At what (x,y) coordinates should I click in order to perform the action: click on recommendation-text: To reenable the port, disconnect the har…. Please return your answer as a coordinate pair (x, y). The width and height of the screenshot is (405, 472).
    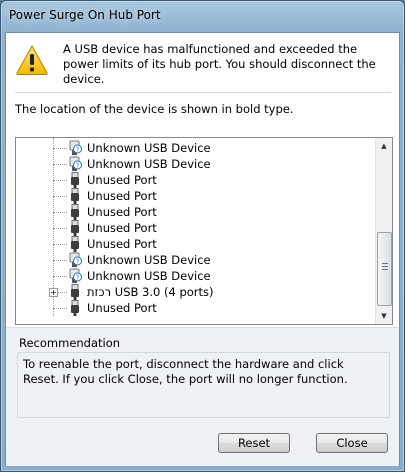
    Looking at the image, I should click on (185, 371).